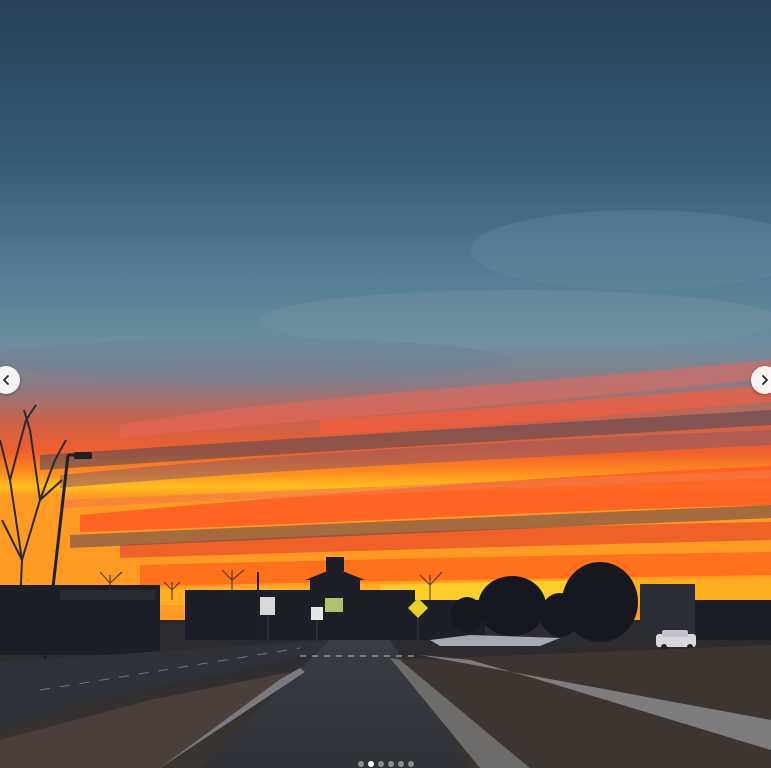 Image resolution: width=771 pixels, height=768 pixels. What do you see at coordinates (761, 380) in the screenshot?
I see `next-slide-button` at bounding box center [761, 380].